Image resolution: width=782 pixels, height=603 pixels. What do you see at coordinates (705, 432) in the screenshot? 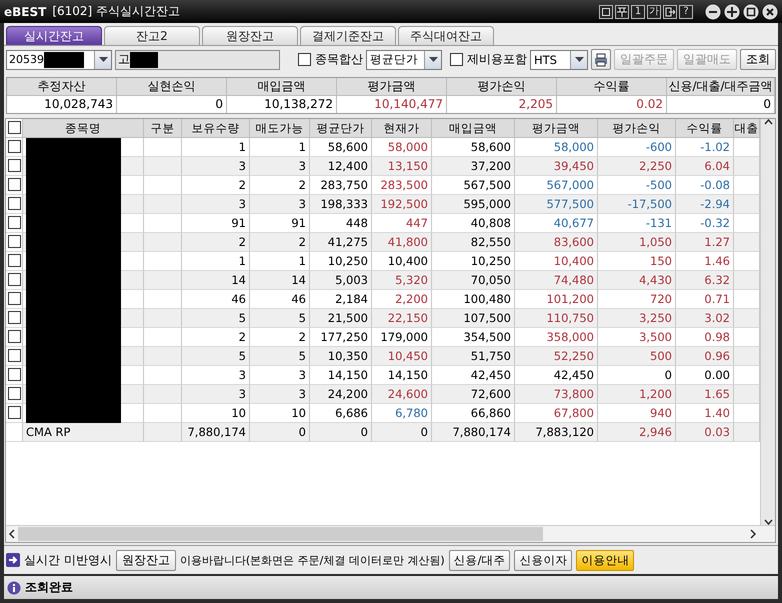
I see `table-cell: 0.03` at bounding box center [705, 432].